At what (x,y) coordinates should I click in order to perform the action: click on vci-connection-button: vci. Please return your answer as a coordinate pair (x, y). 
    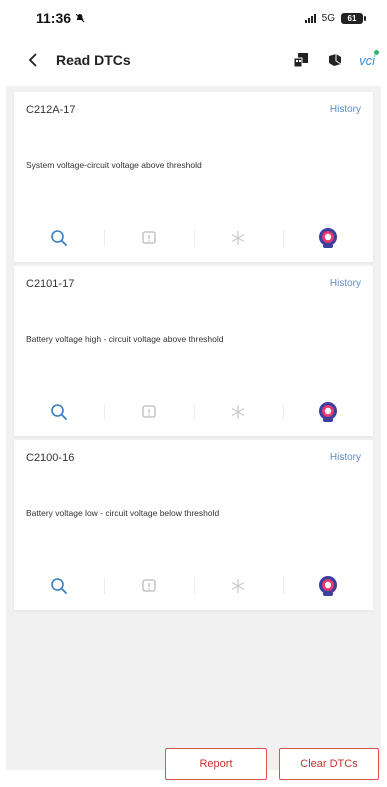
    Looking at the image, I should click on (369, 58).